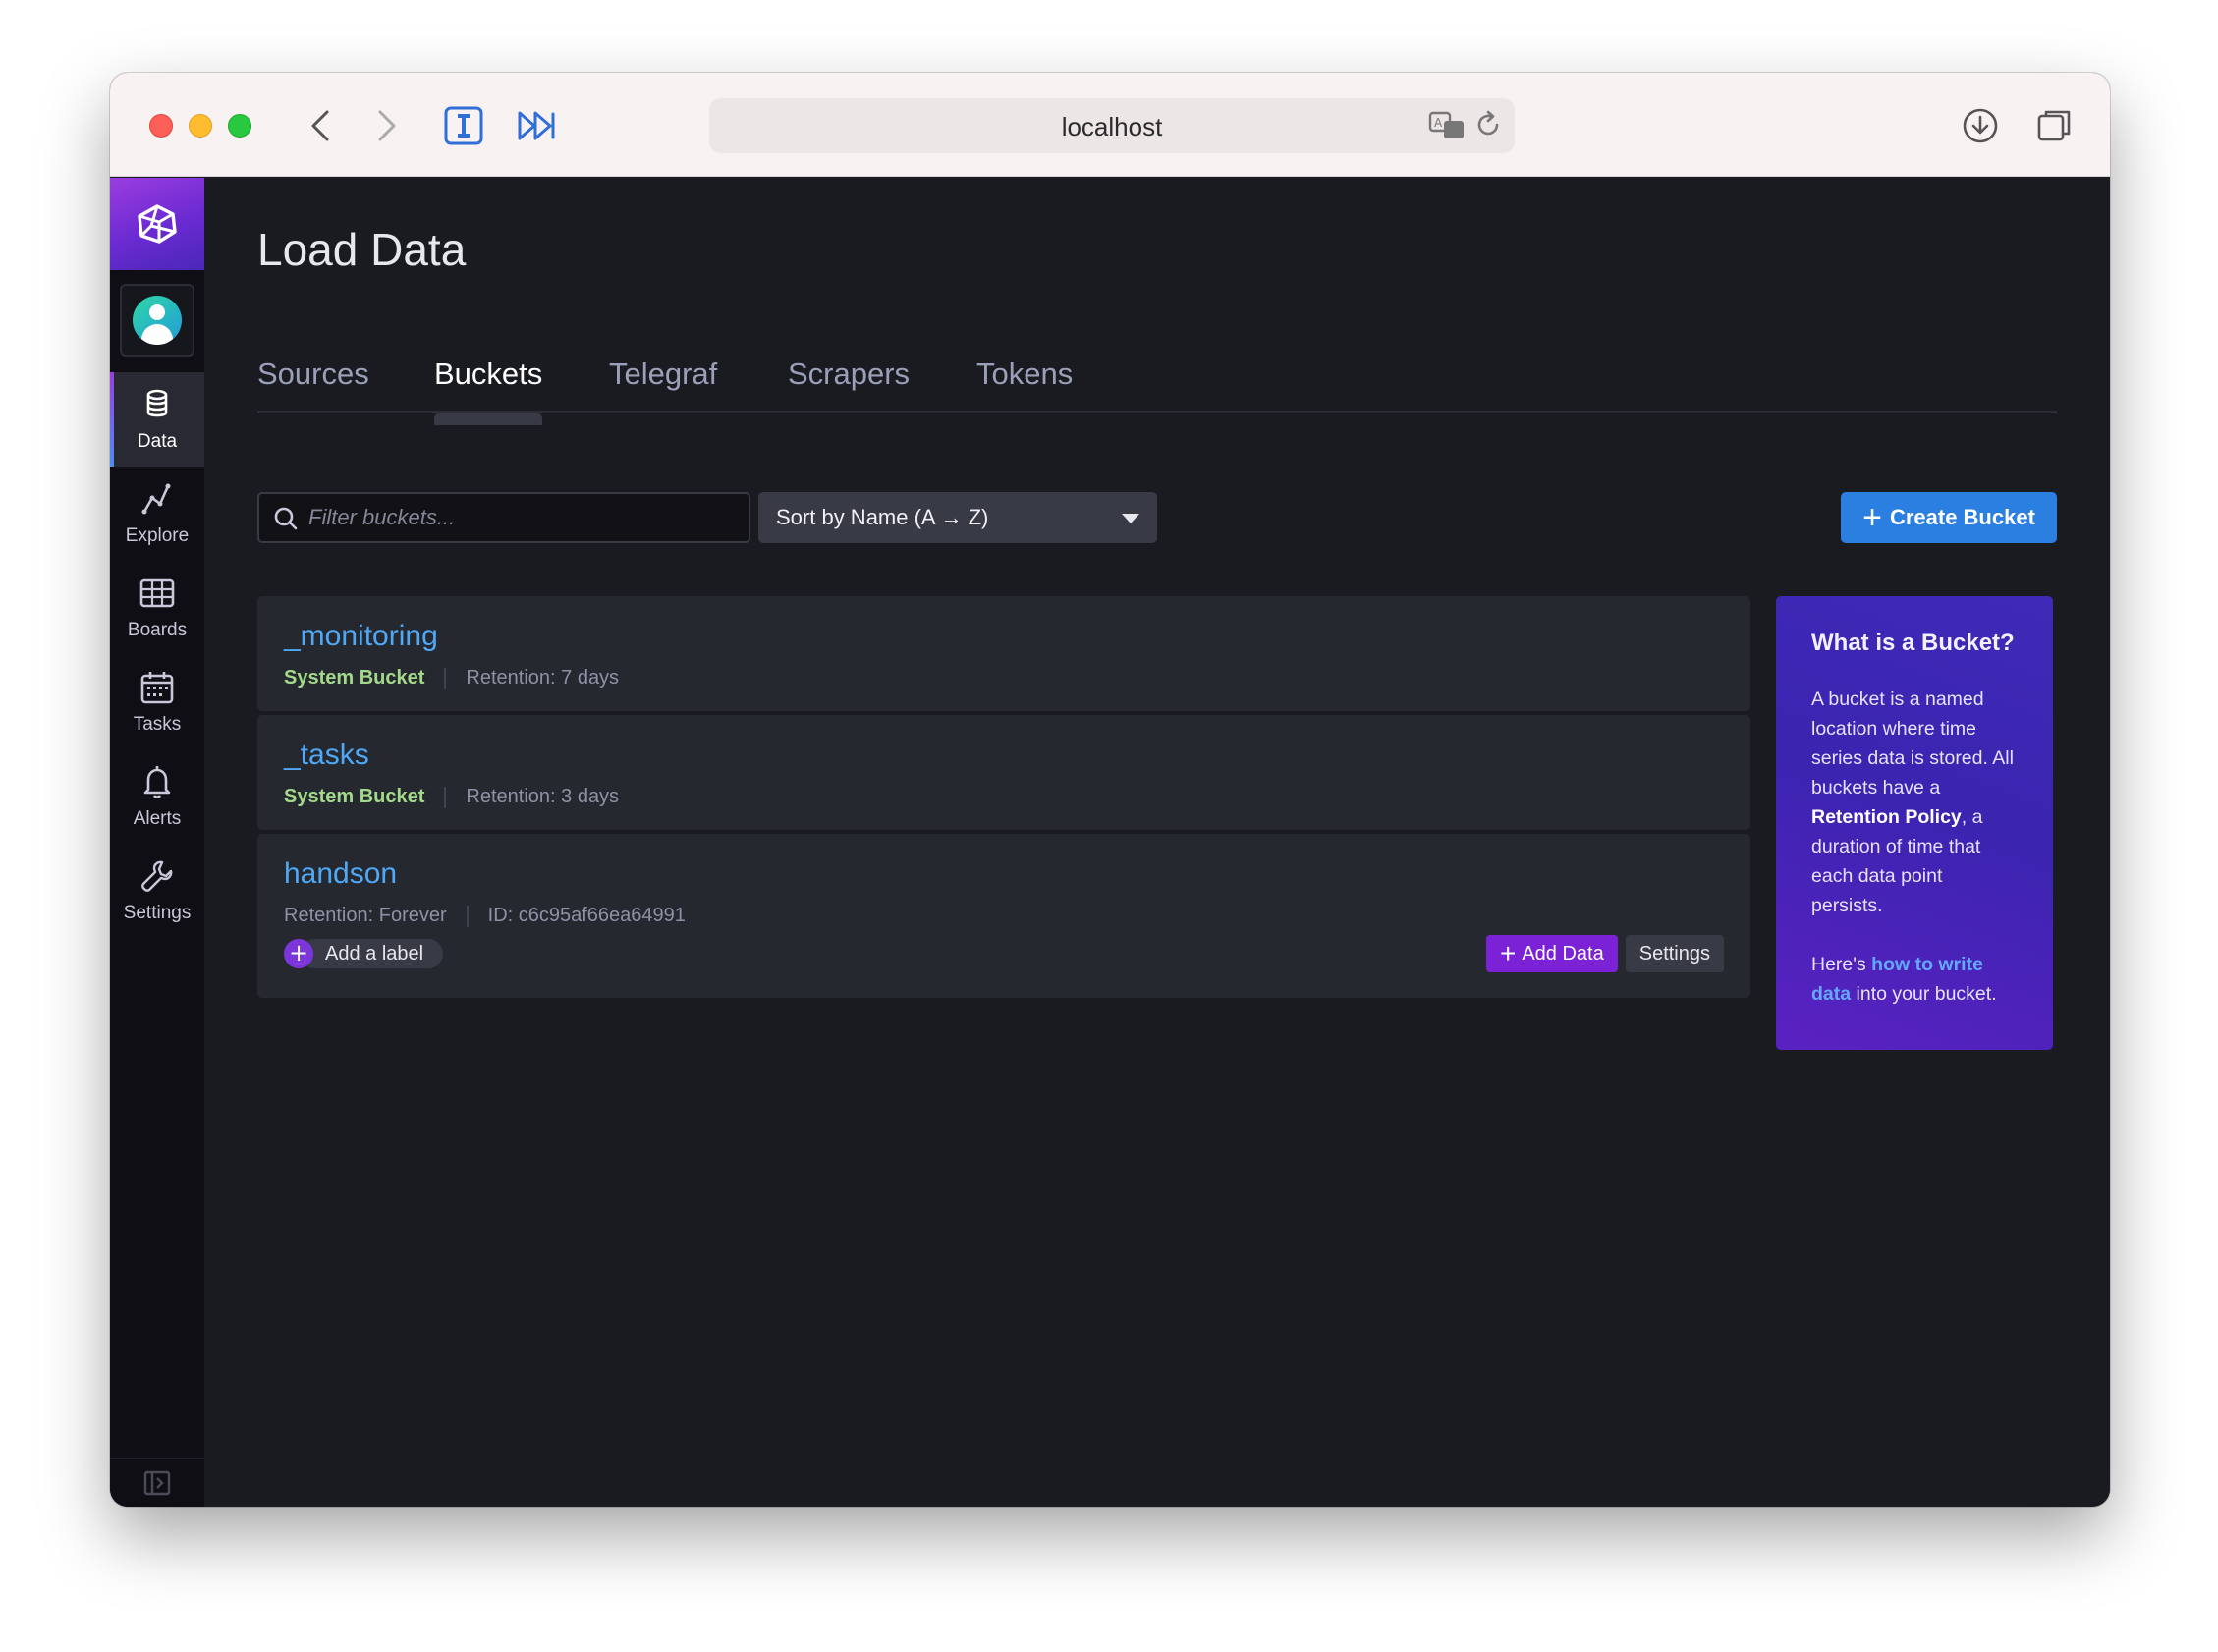 Image resolution: width=2218 pixels, height=1652 pixels. I want to click on sidebar-item-label: Tasks, so click(158, 724).